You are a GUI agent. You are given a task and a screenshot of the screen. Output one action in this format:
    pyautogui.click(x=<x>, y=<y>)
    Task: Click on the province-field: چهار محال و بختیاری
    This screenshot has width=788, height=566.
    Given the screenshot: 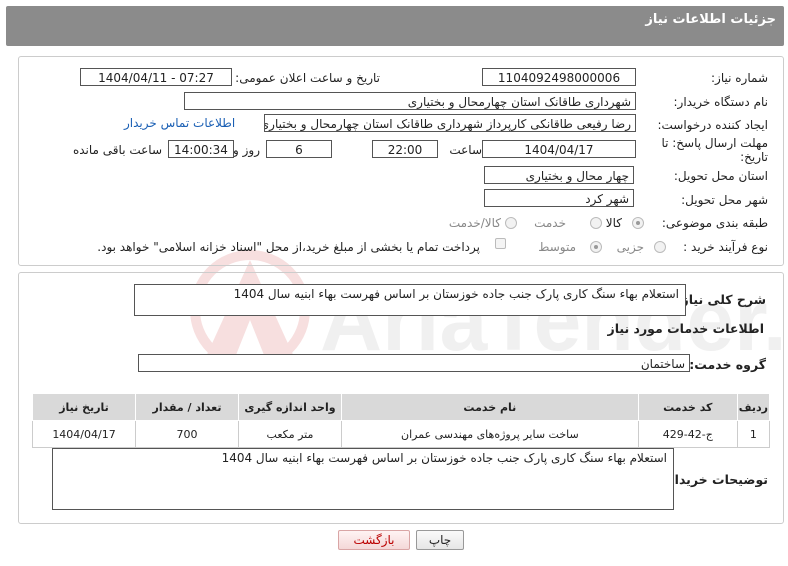 What is the action you would take?
    pyautogui.click(x=559, y=175)
    